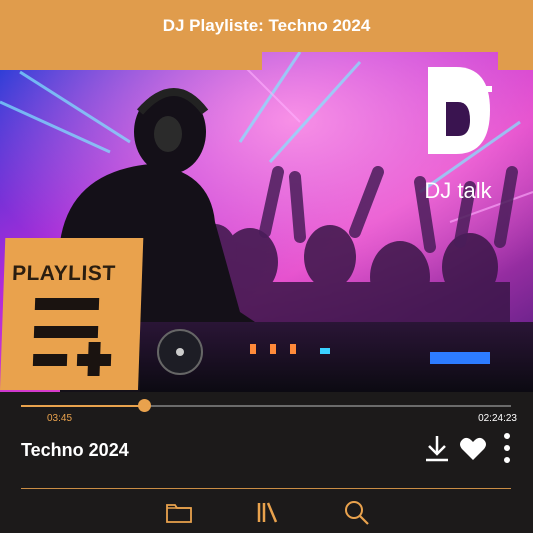  I want to click on dj-talk-logo: DJ talk, so click(458, 137).